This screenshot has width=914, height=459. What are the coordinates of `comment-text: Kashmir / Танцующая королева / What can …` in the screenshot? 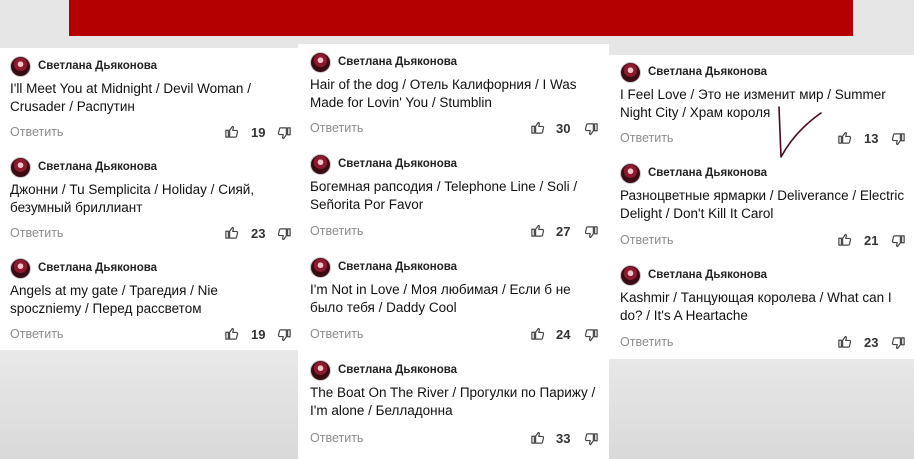 It's located at (756, 306).